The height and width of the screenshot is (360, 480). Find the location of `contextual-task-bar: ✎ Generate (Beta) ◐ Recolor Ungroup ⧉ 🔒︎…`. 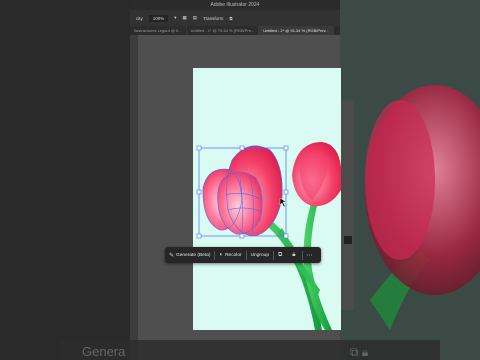

contextual-task-bar: ✎ Generate (Beta) ◐ Recolor Ungroup ⧉ 🔒︎… is located at coordinates (243, 255).